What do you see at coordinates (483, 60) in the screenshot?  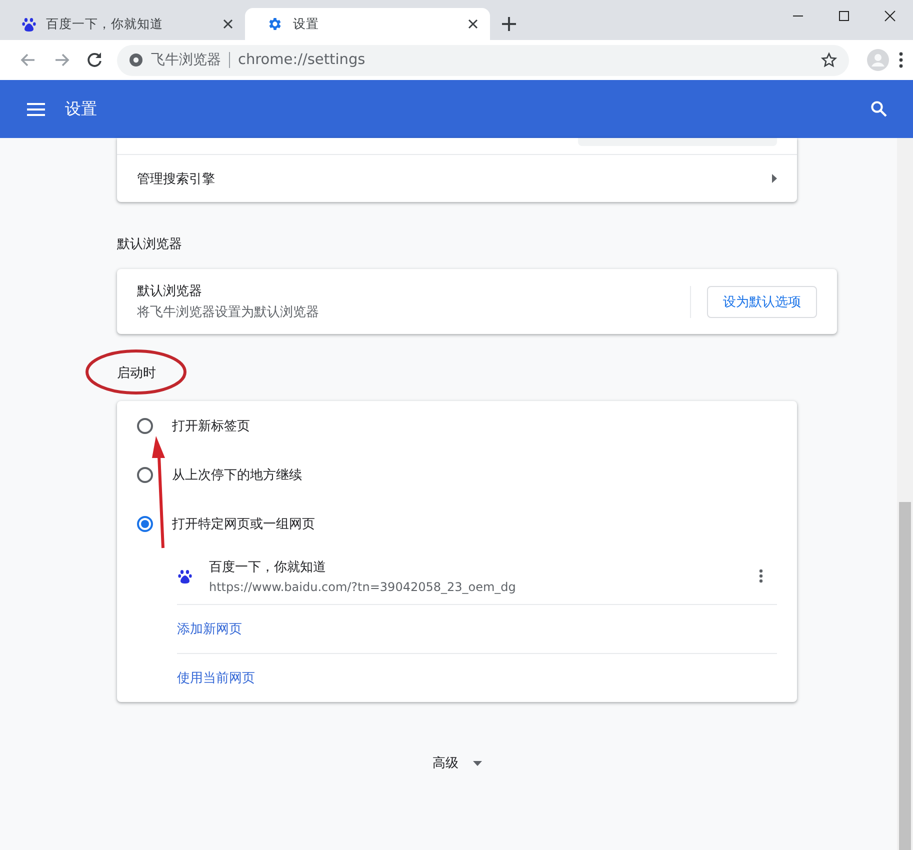 I see `address-bar: 飞牛浏览器 chrome://settings` at bounding box center [483, 60].